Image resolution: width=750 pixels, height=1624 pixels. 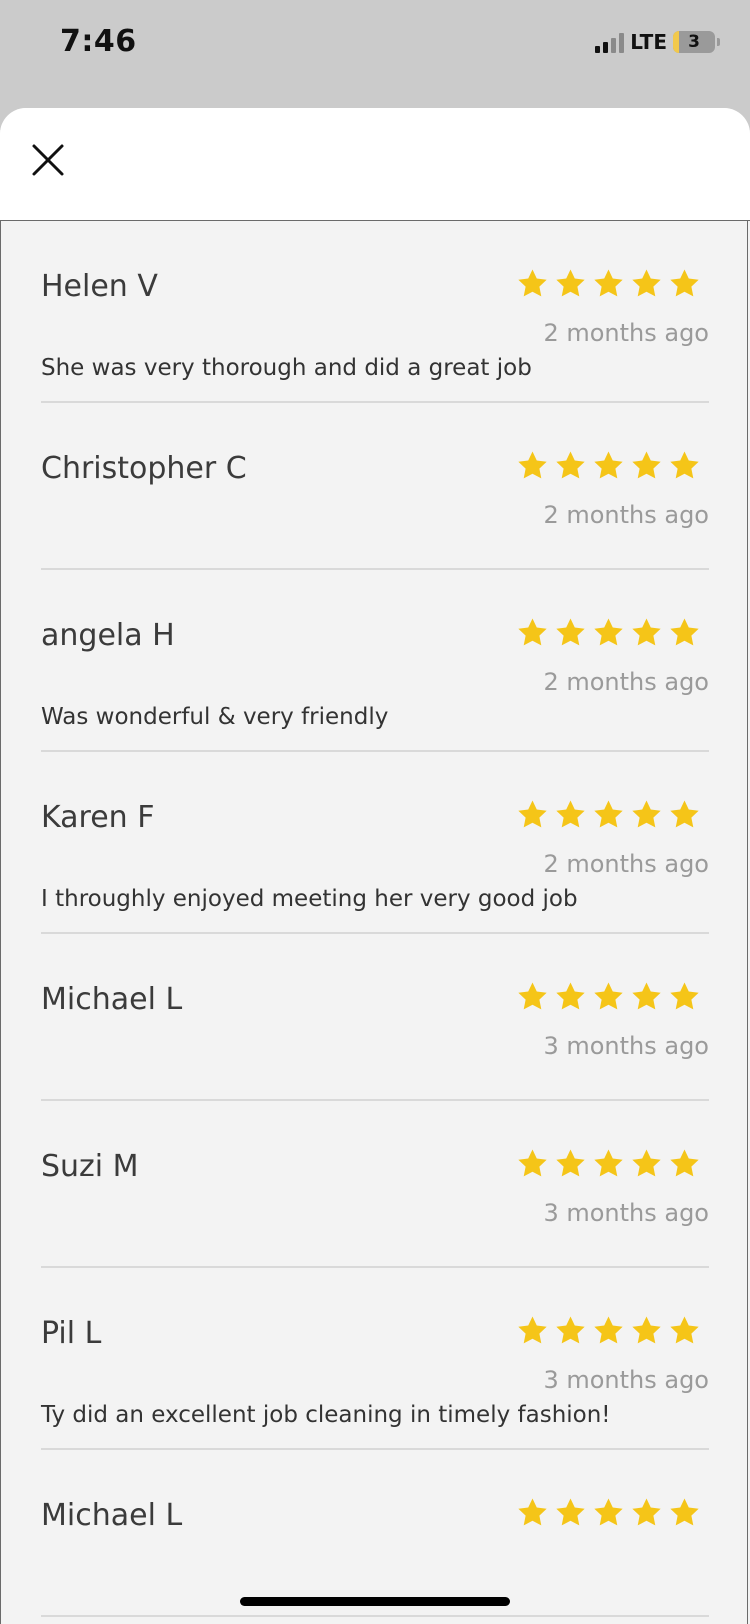 I want to click on close-button, so click(x=48, y=160).